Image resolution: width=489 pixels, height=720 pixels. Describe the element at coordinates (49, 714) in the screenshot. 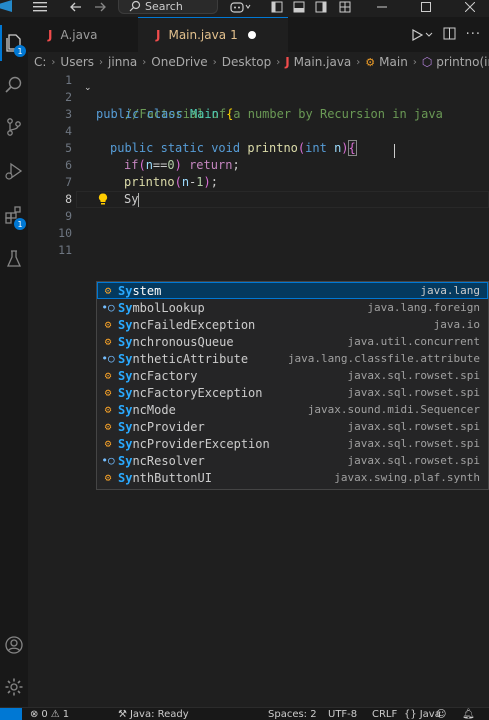

I see `problems-status: ⊗ 0 ⚠ 1` at that location.